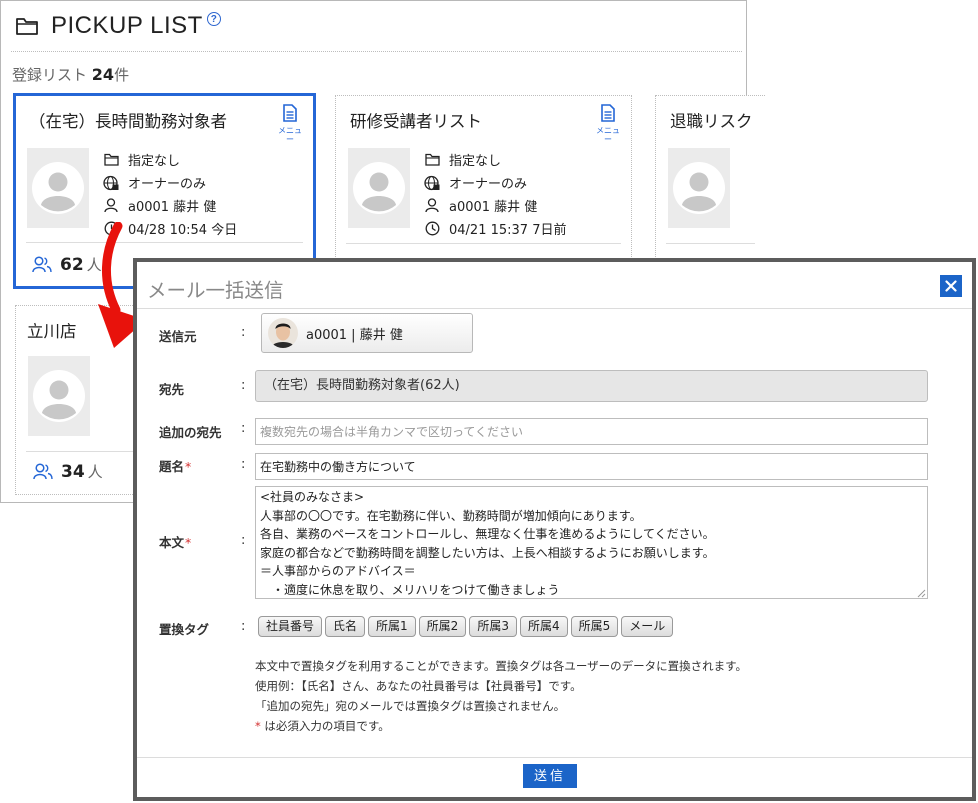 Image resolution: width=978 pixels, height=803 pixels. Describe the element at coordinates (554, 757) in the screenshot. I see `dialog-footer-divider` at that location.